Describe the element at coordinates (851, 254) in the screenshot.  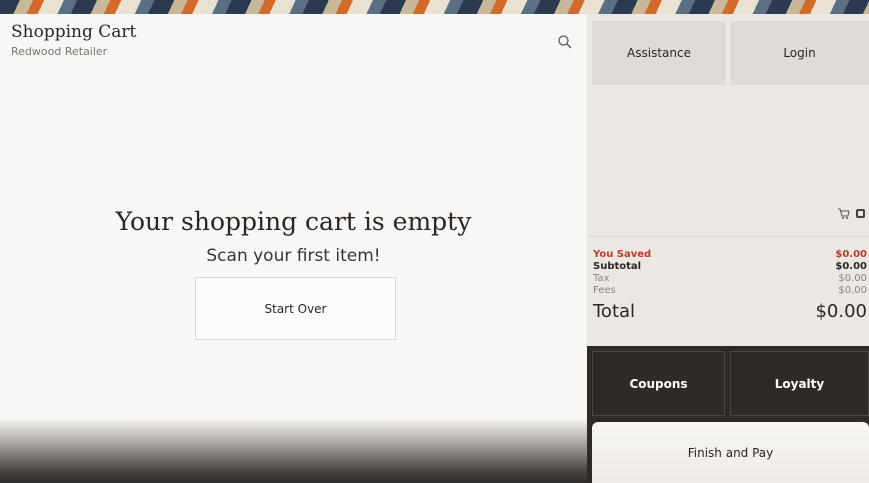
I see `saved-value: $0.00` at that location.